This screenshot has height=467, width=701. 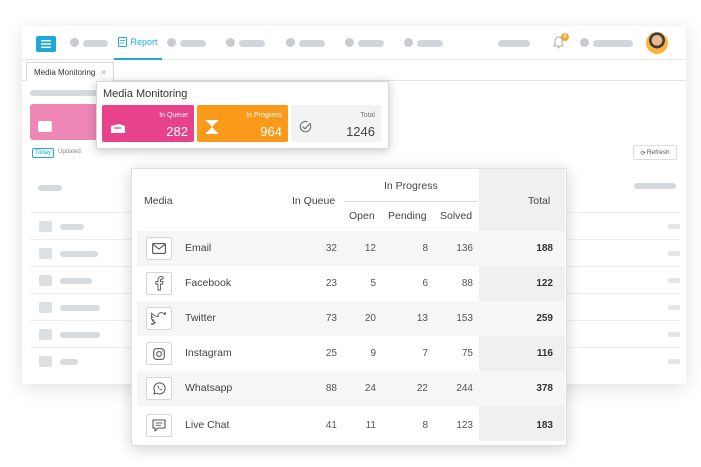 I want to click on avatar, so click(x=657, y=43).